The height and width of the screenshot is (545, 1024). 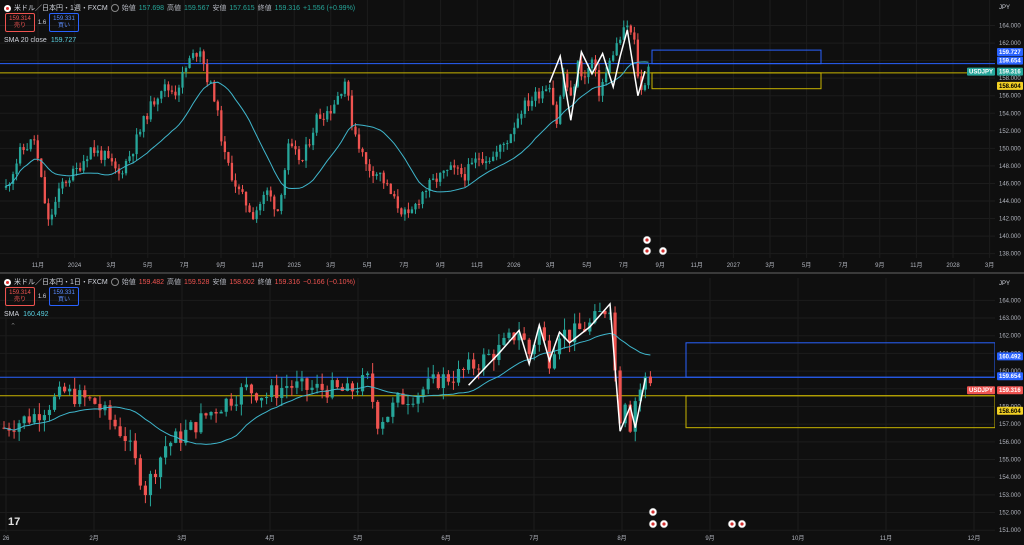 What do you see at coordinates (1010, 255) in the screenshot?
I see `price-axis-label: 138.000` at bounding box center [1010, 255].